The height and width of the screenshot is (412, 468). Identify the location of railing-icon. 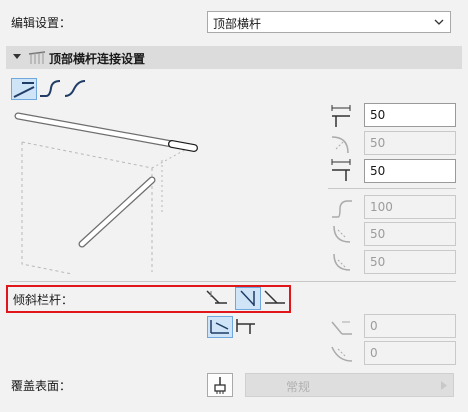
(37, 57).